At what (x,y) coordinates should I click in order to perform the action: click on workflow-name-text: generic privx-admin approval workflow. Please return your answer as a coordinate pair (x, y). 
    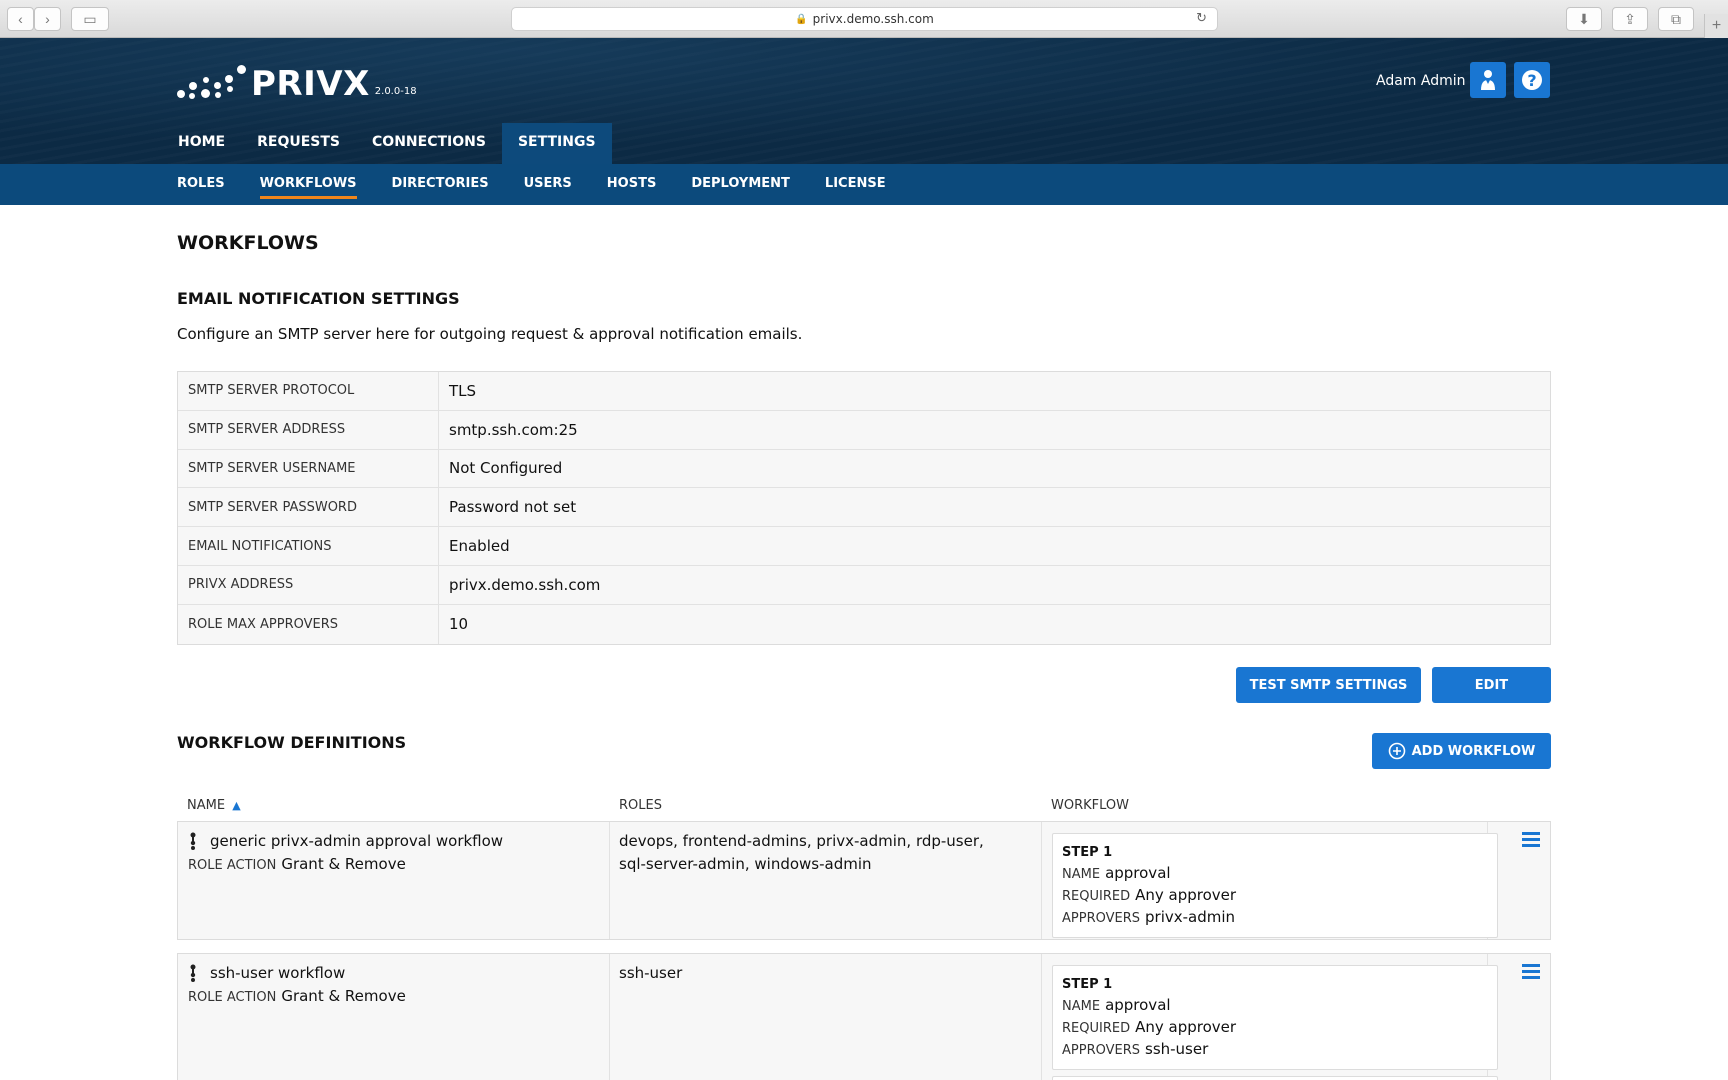
    Looking at the image, I should click on (357, 841).